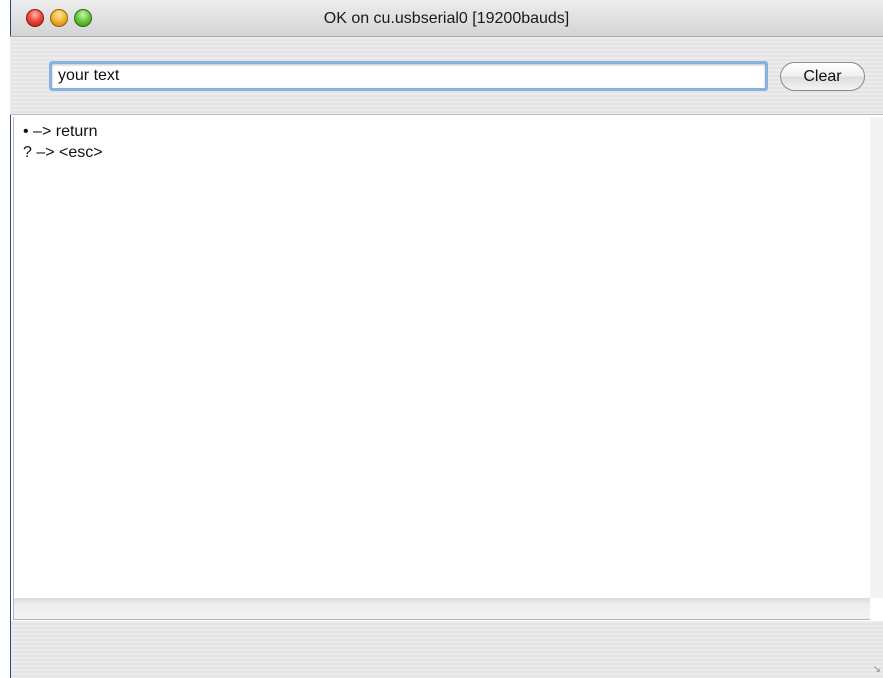  I want to click on window-left-border, so click(10, 357).